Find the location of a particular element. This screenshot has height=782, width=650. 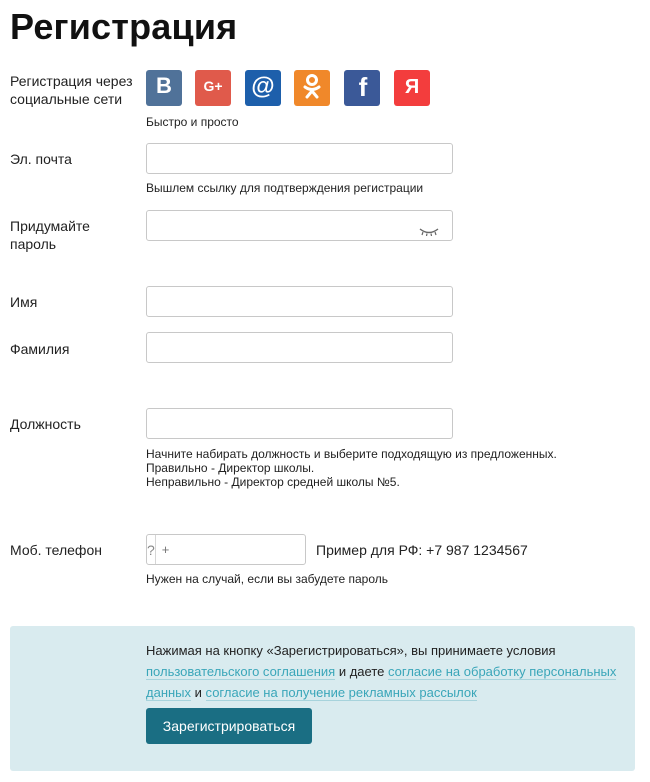

user-agreement-link: пользовательского соглашения is located at coordinates (241, 672).